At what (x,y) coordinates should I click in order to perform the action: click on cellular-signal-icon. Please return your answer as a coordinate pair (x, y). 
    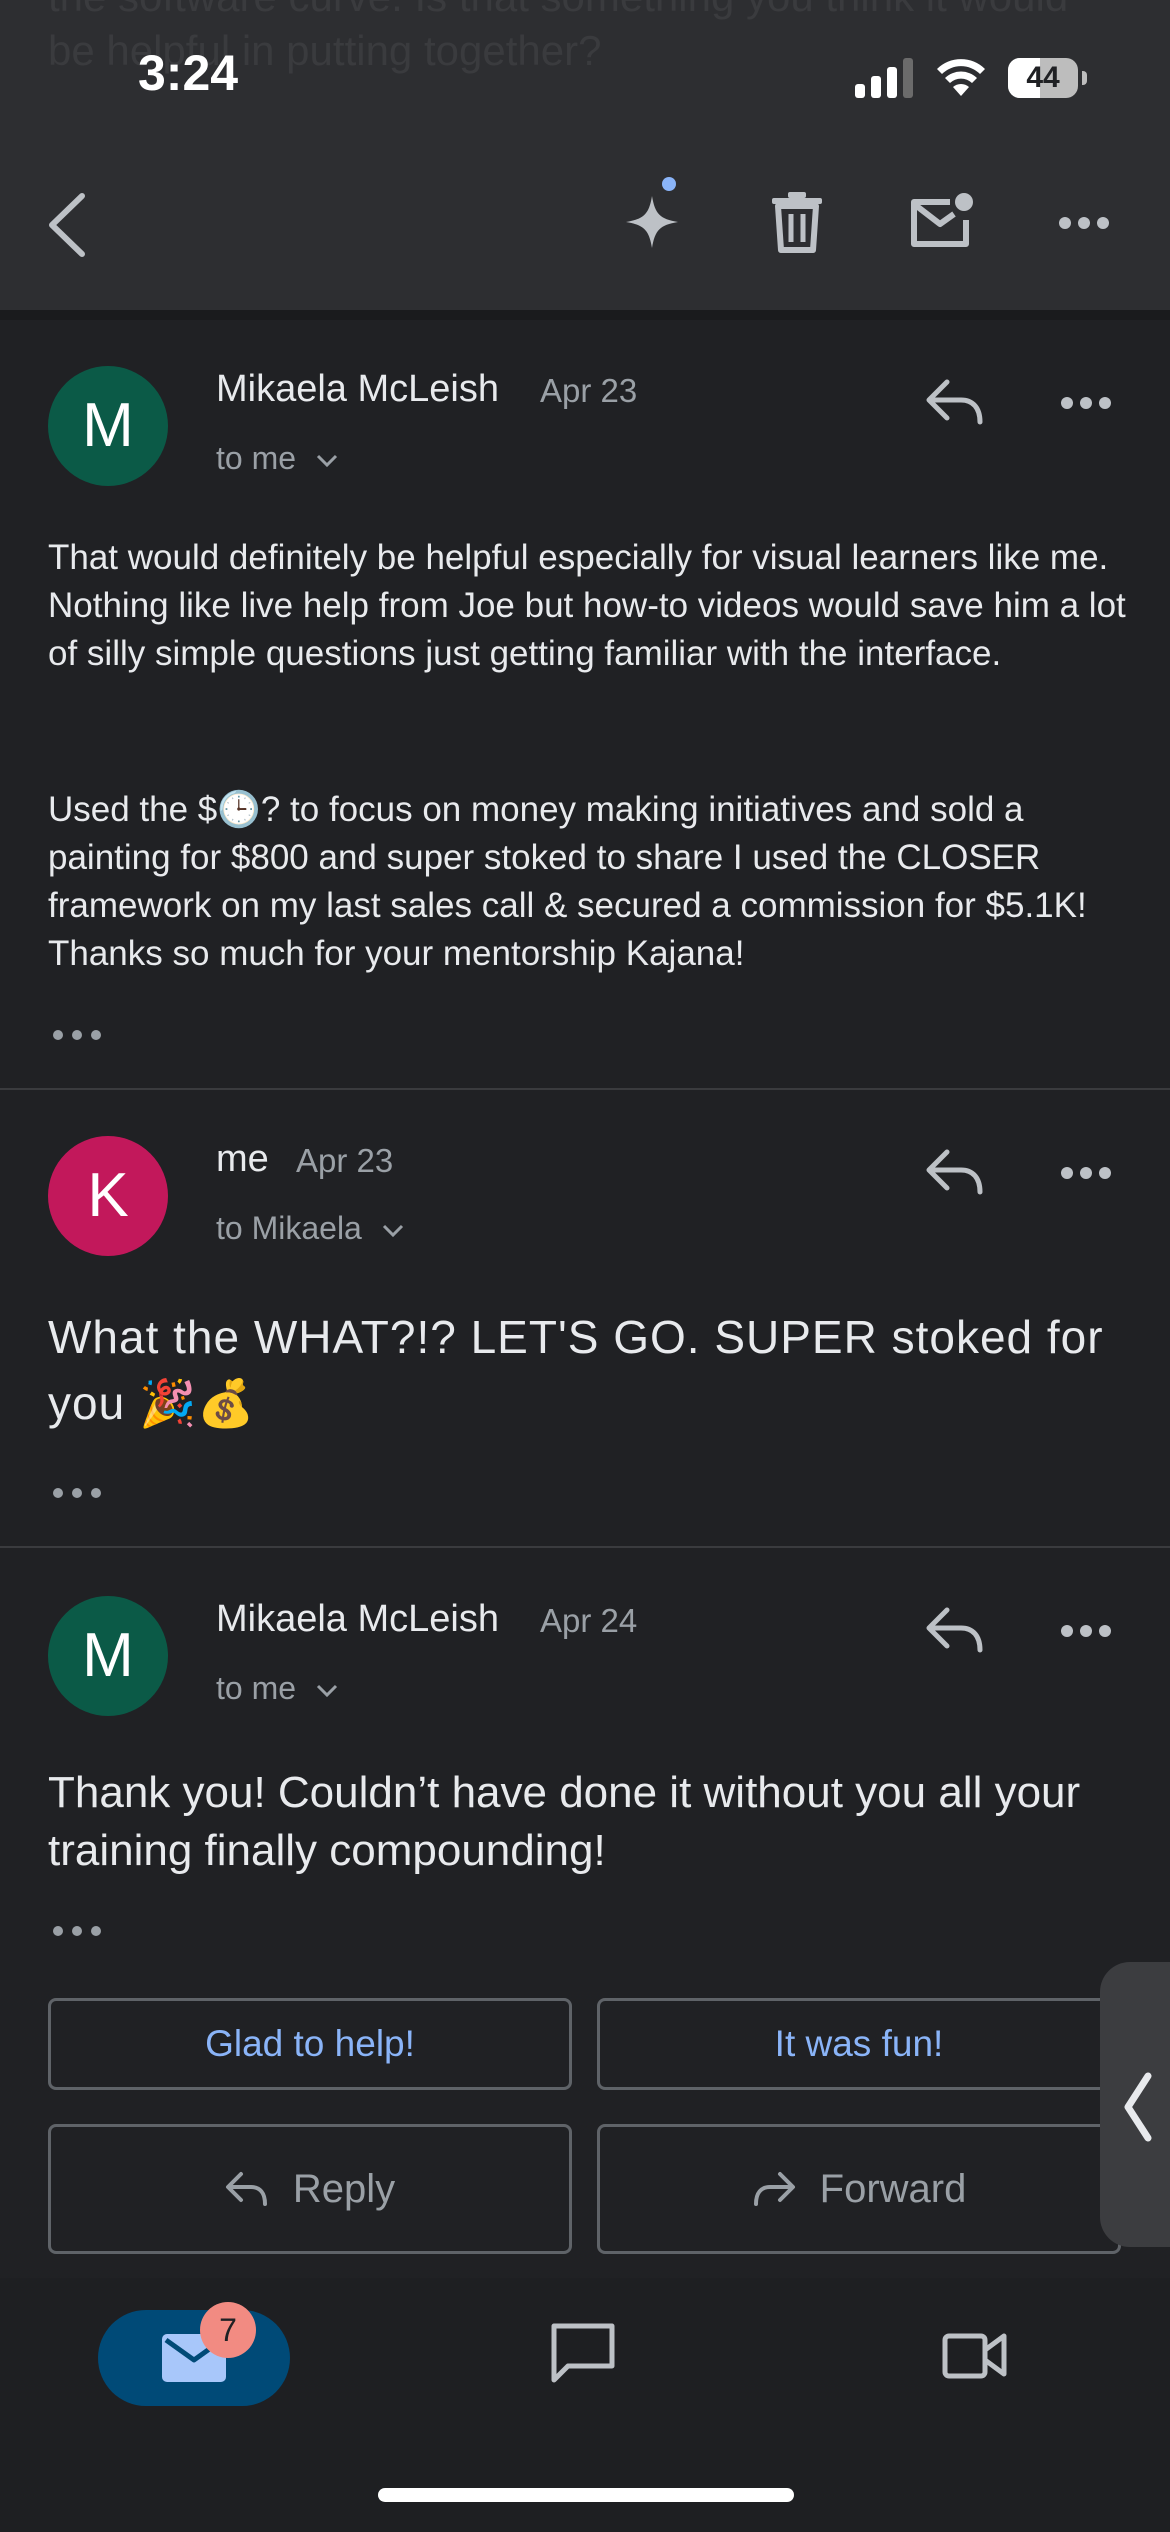
    Looking at the image, I should click on (884, 78).